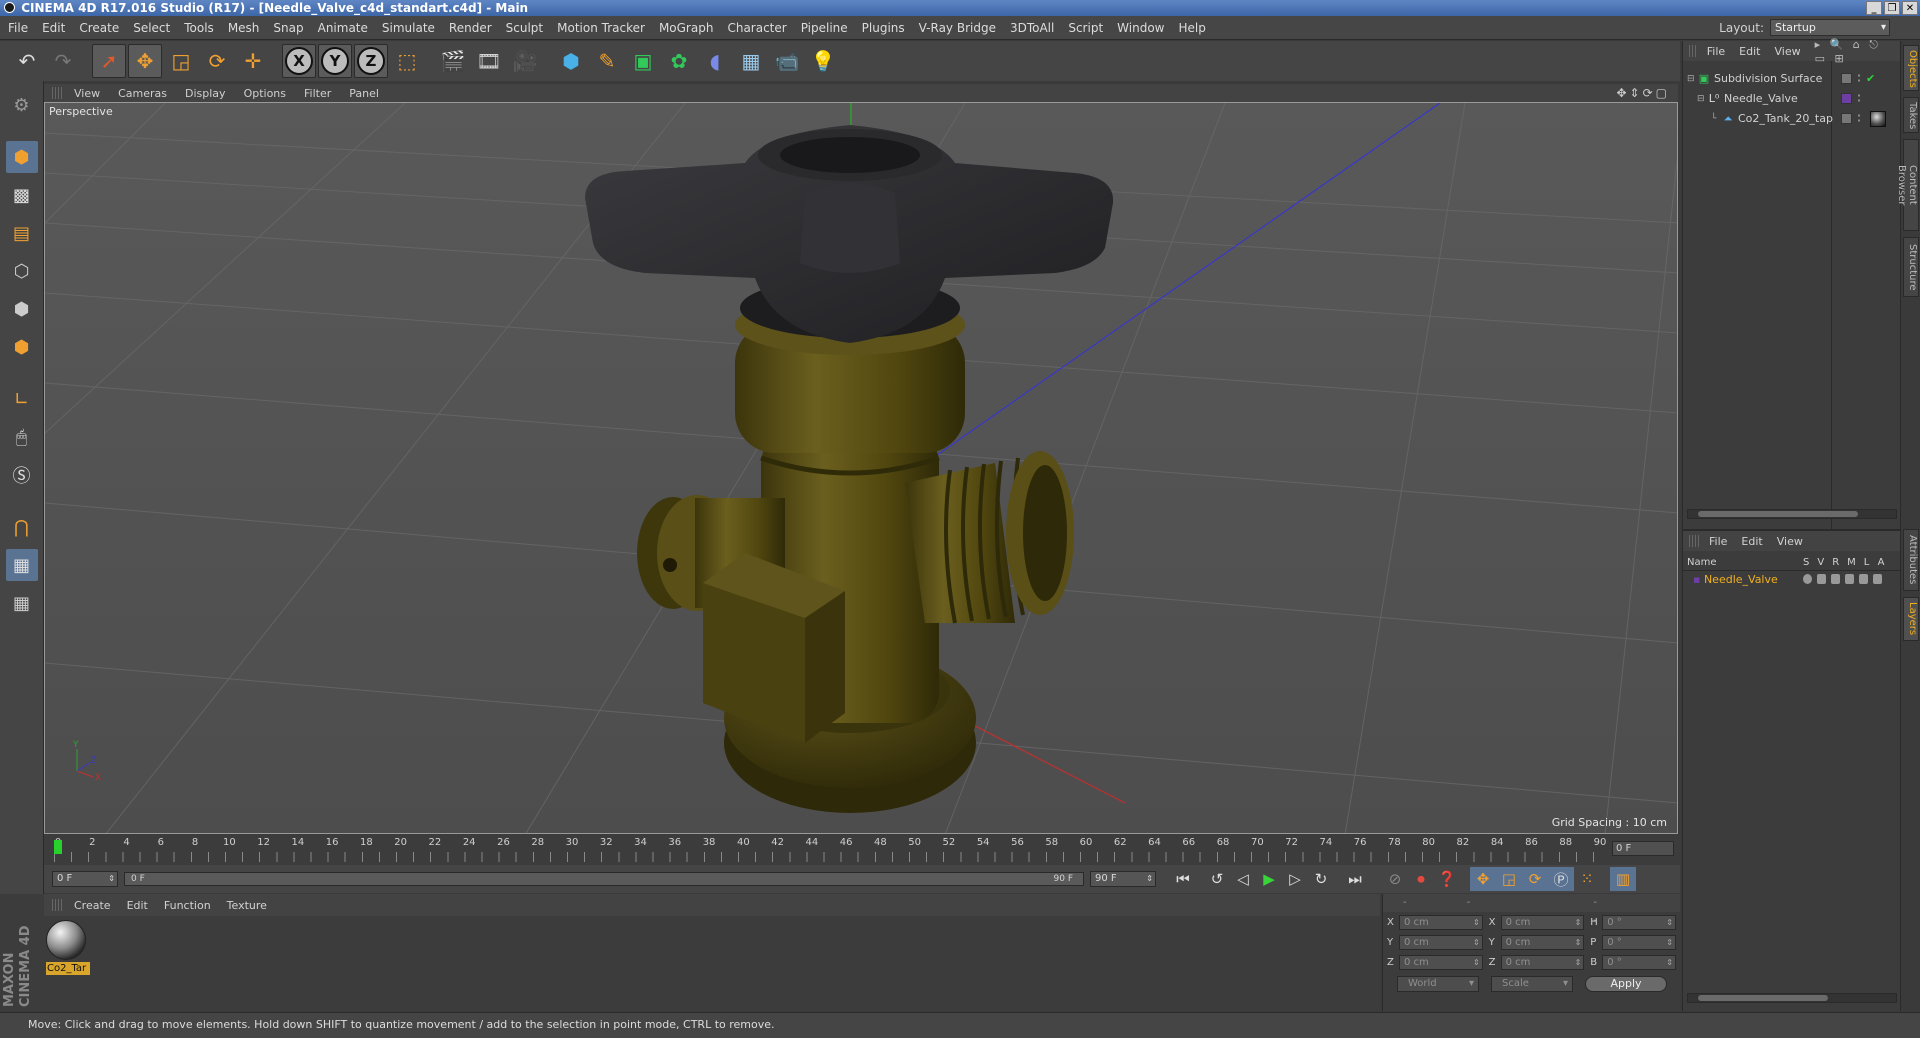 The width and height of the screenshot is (1920, 1038). I want to click on workplane-mode-button: ▤, so click(22, 233).